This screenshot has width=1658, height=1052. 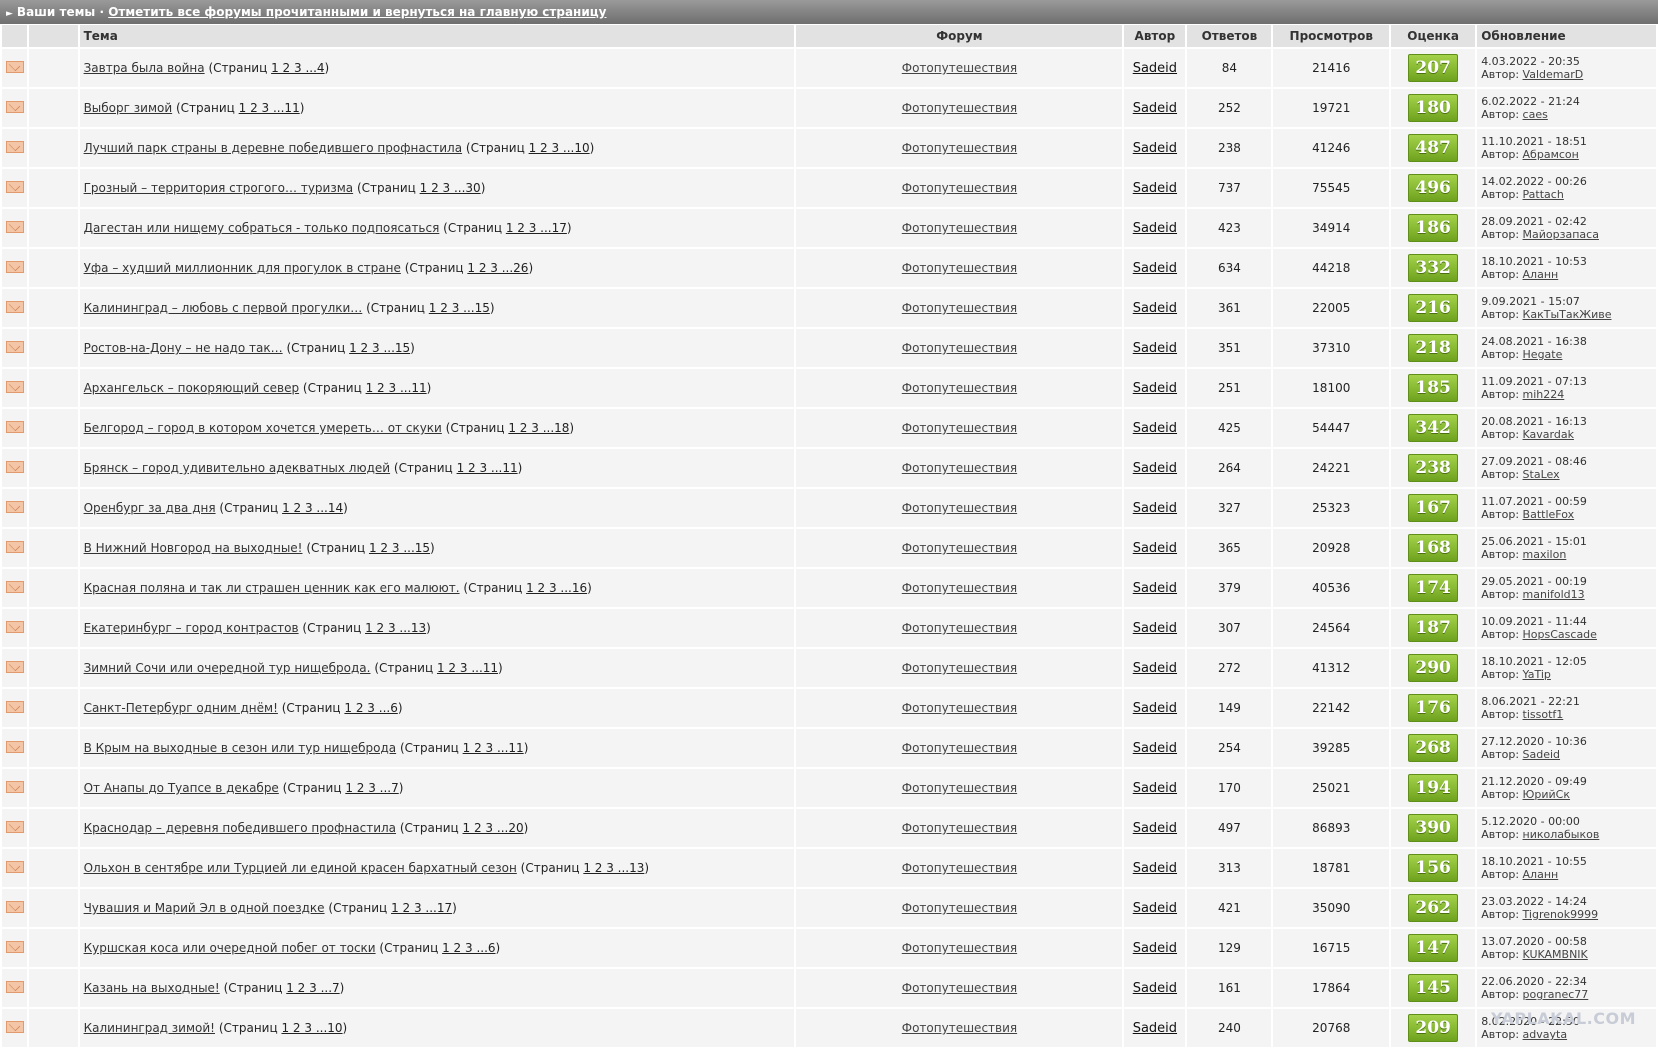 What do you see at coordinates (152, 988) in the screenshot?
I see `topic-link: Казань на выходные!` at bounding box center [152, 988].